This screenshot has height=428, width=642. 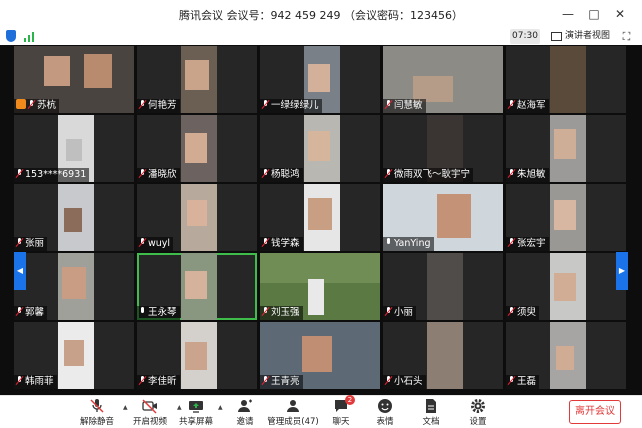 I want to click on settings-button: 设置, so click(x=478, y=413).